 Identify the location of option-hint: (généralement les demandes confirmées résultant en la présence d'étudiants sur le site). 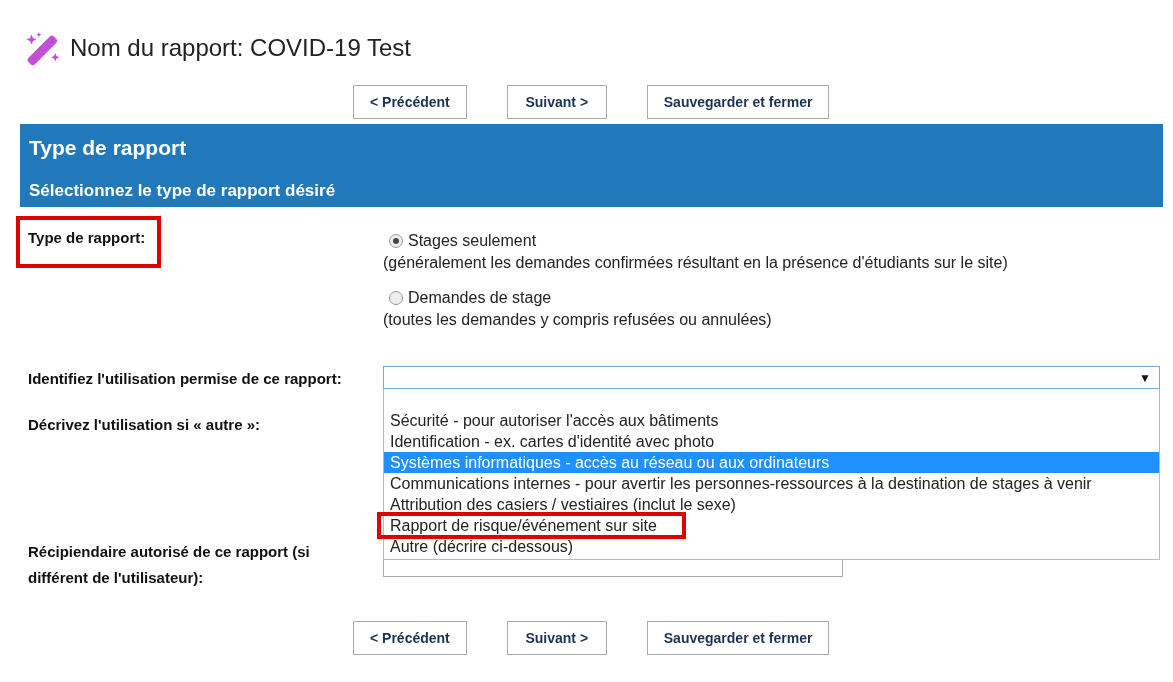
(696, 263).